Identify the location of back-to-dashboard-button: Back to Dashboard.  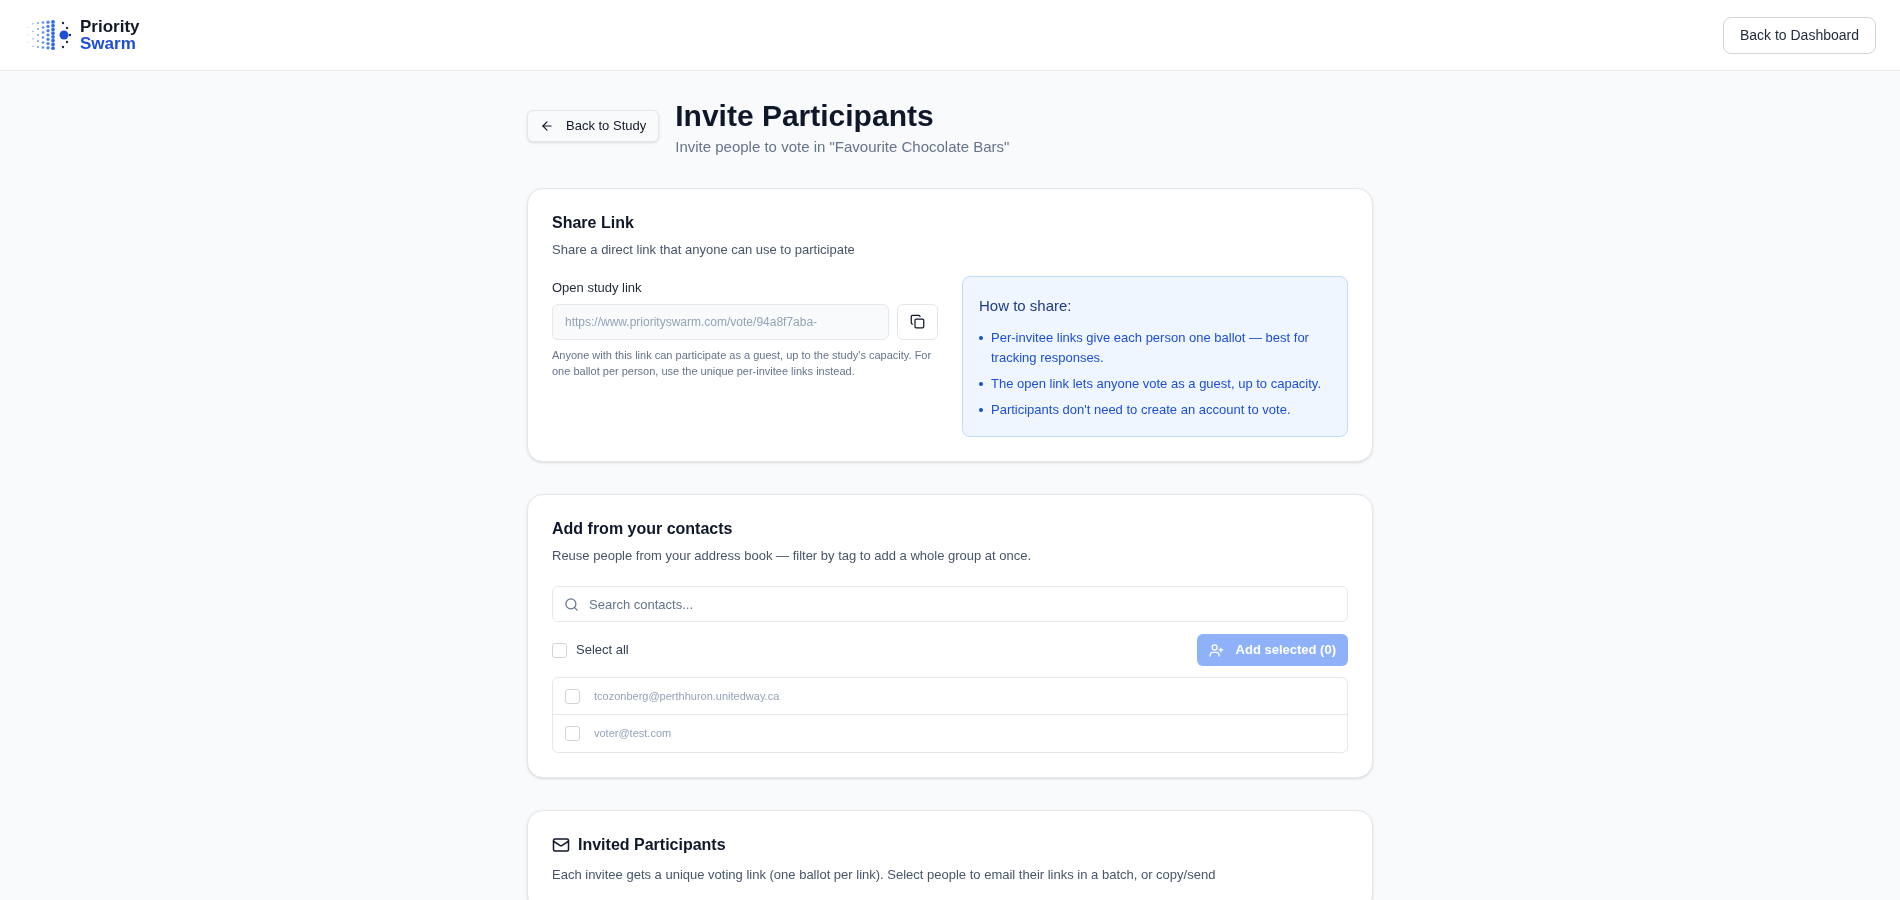
(1799, 35).